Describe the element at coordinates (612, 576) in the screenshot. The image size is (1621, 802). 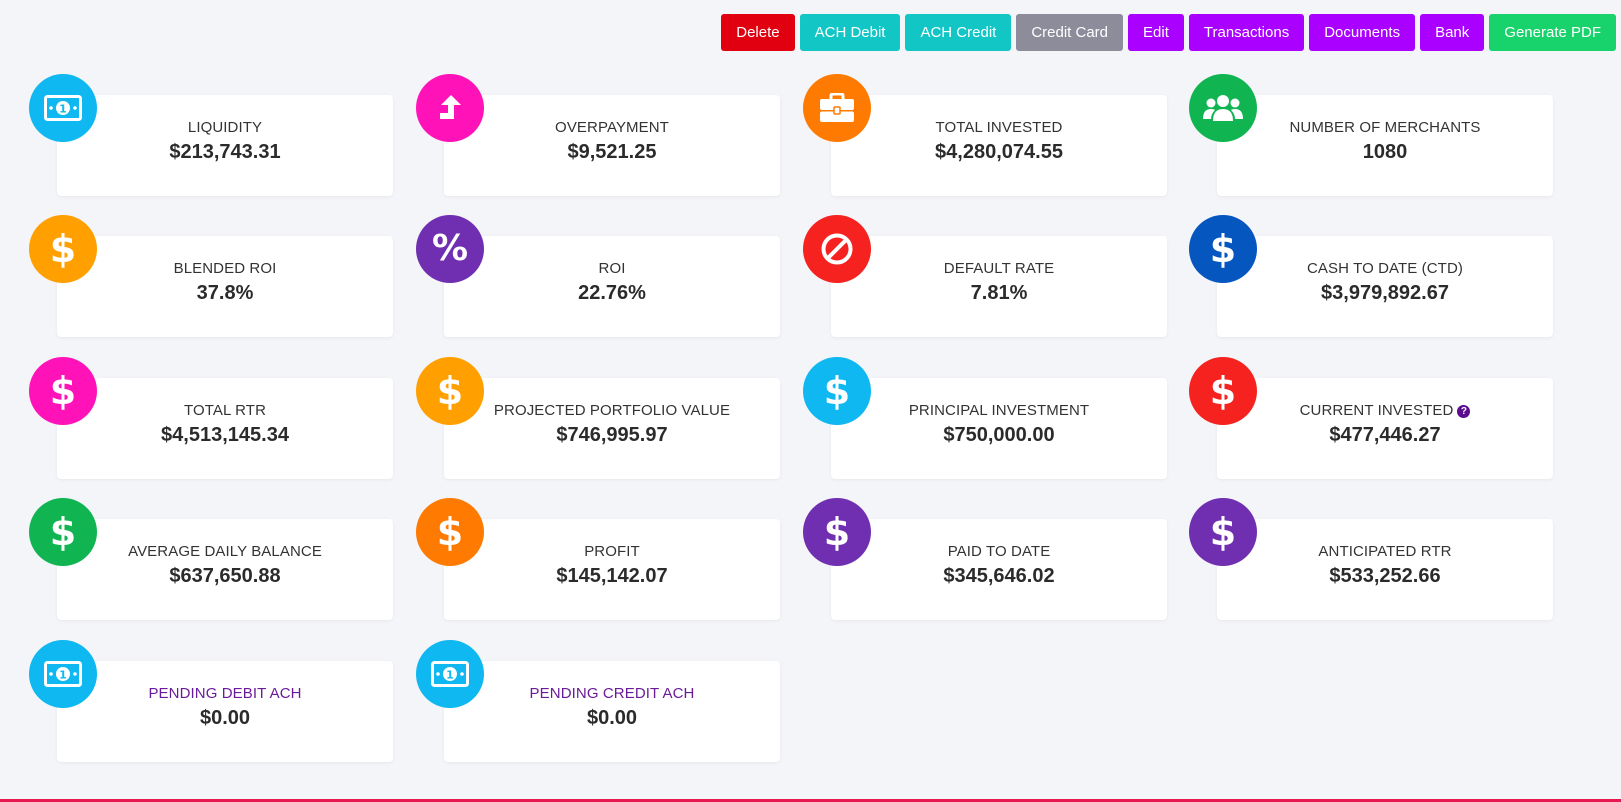
I see `stat-value: $145,142.07` at that location.